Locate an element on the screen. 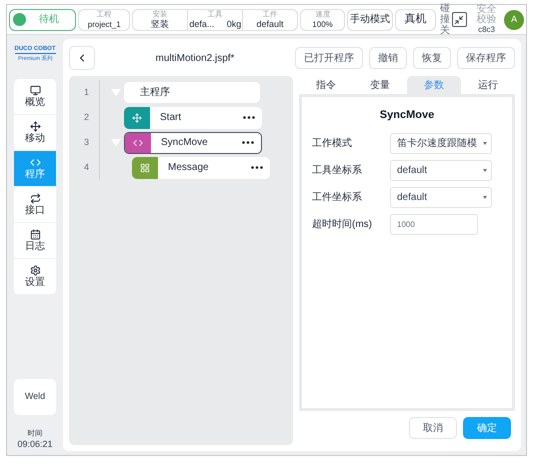  safety-value: c8c3 is located at coordinates (486, 29).